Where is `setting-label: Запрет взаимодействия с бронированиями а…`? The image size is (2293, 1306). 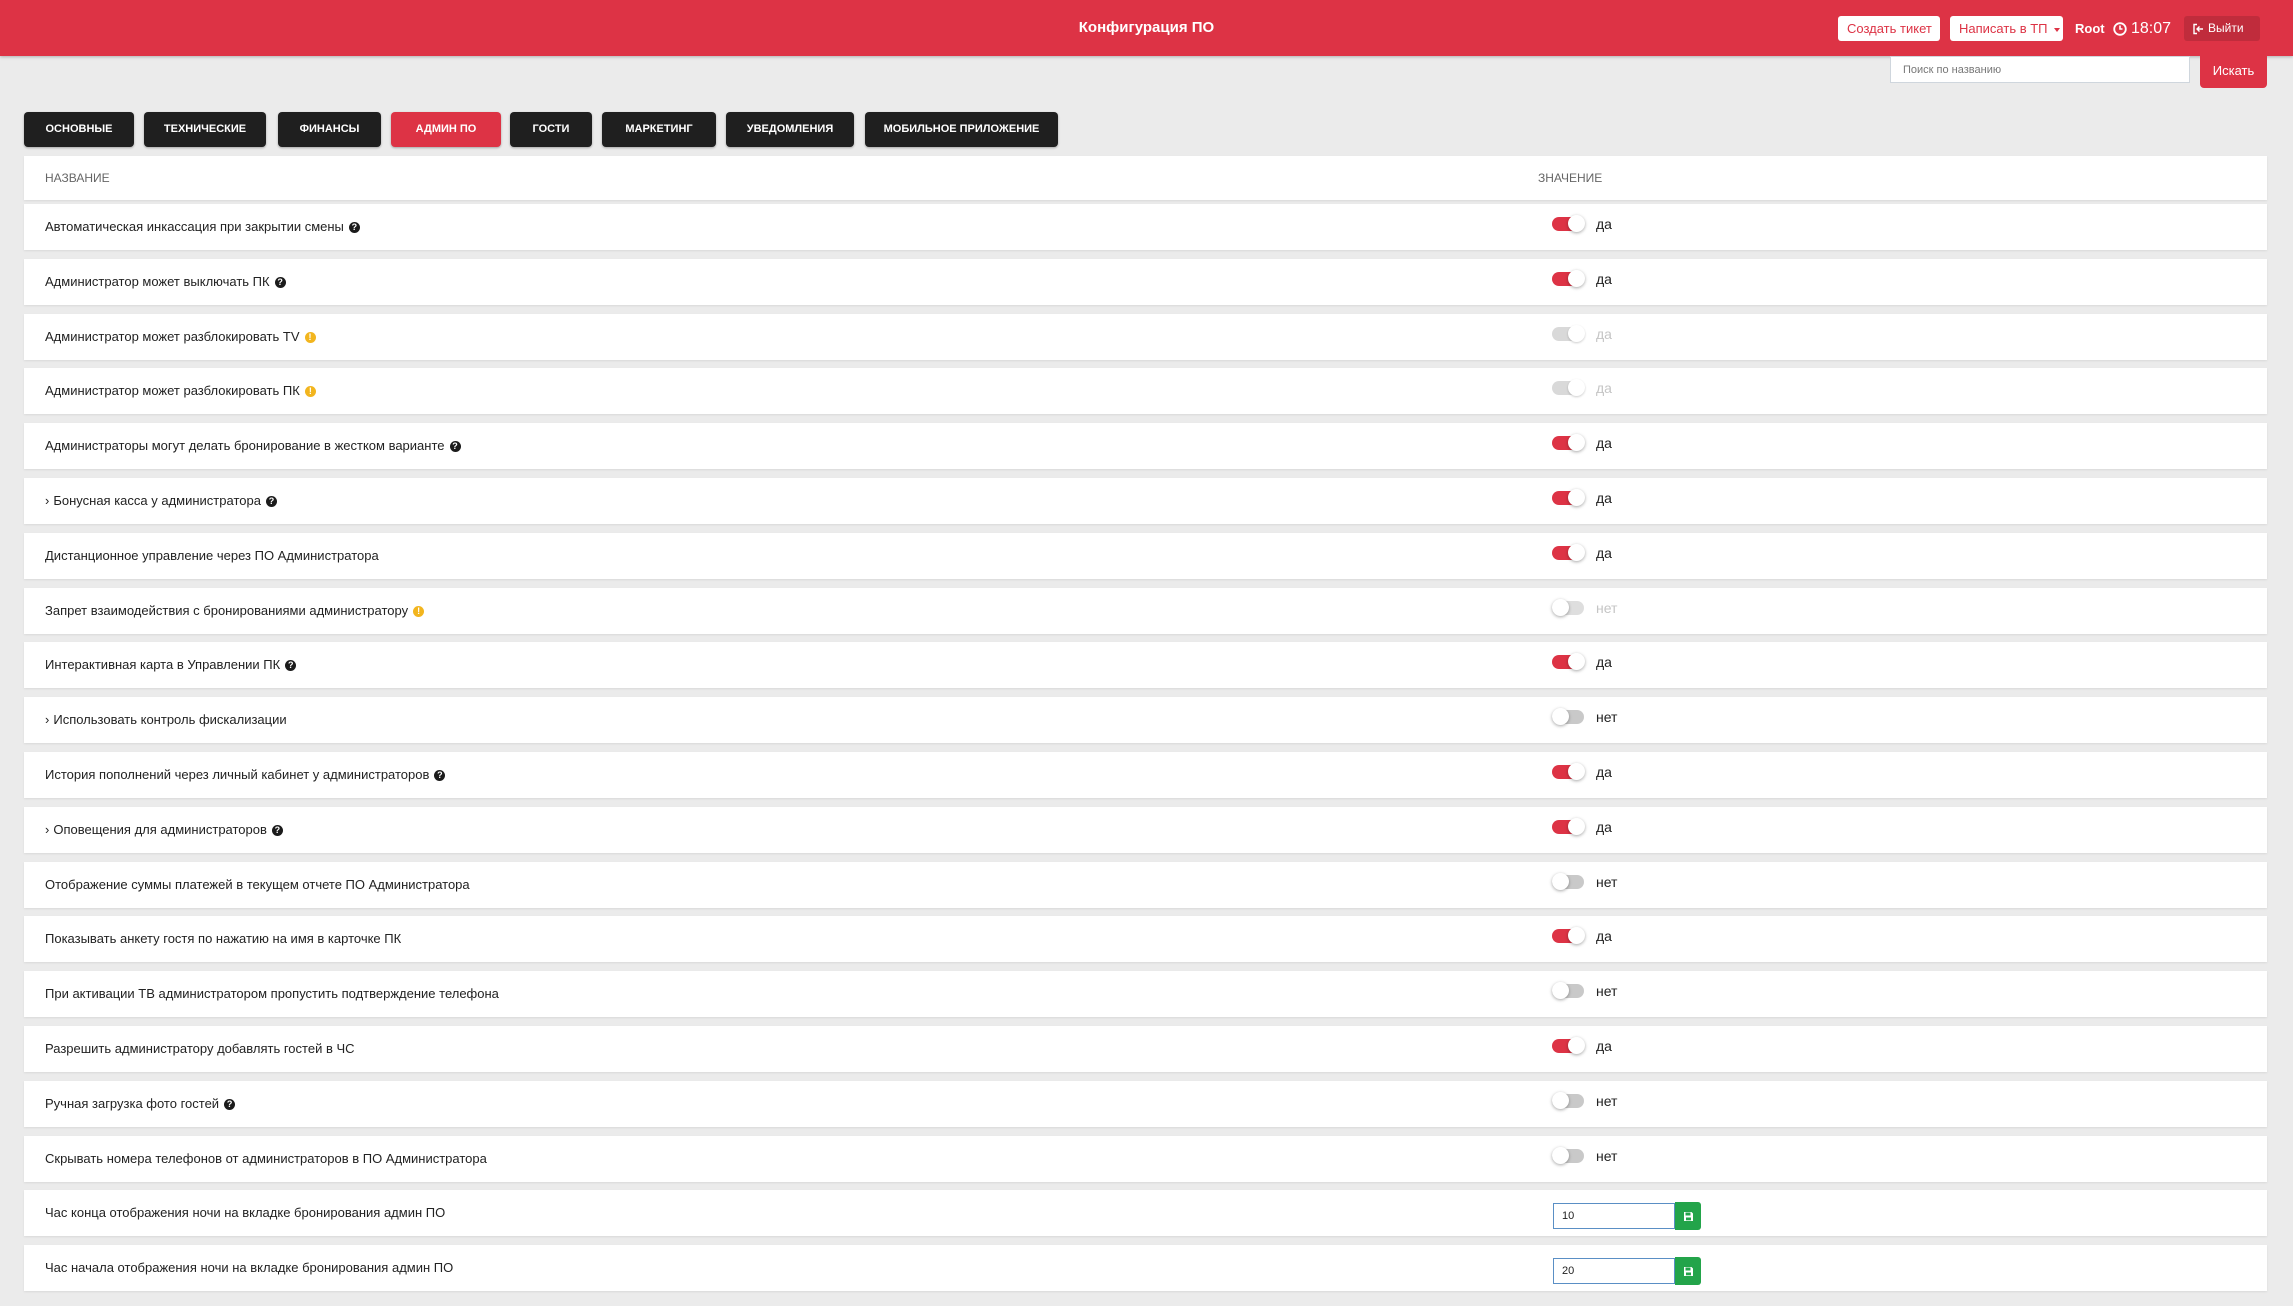 setting-label: Запрет взаимодействия с бронированиями а… is located at coordinates (227, 610).